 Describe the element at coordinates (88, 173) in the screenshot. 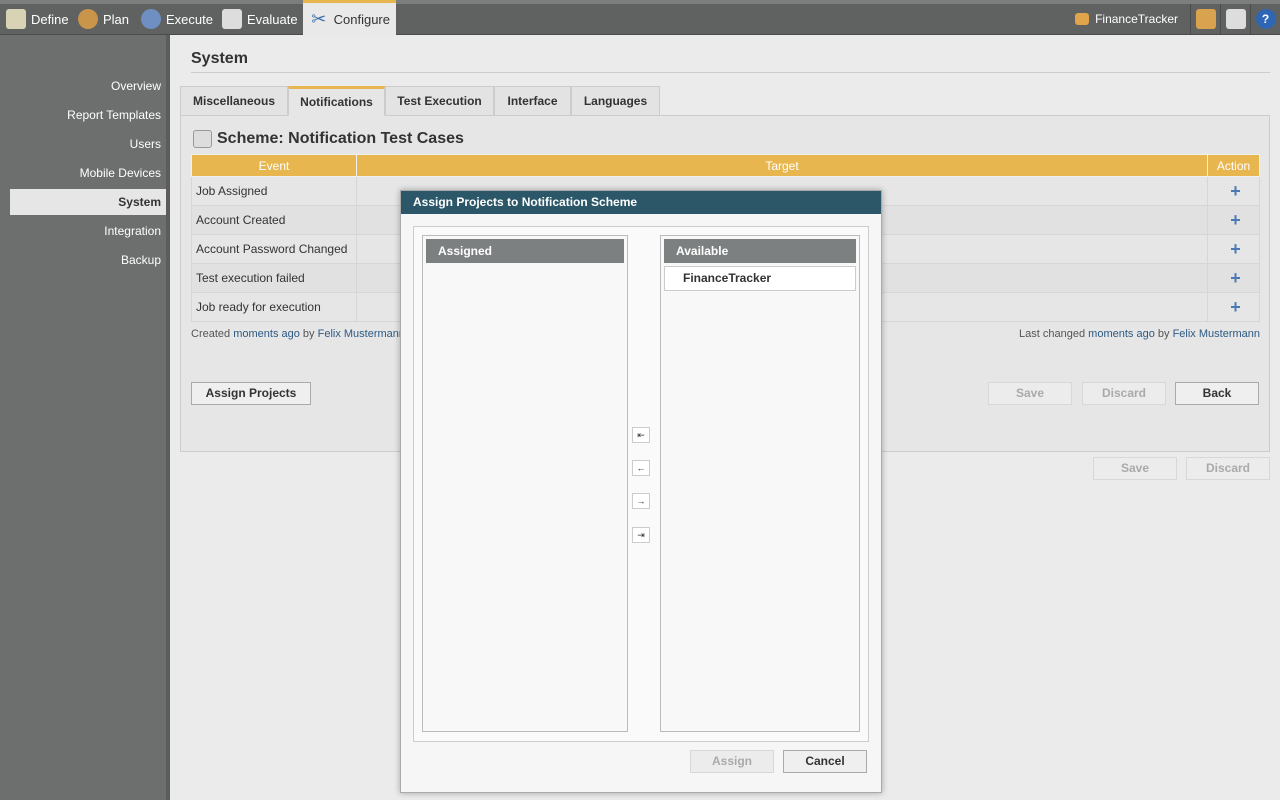

I see `sidebar-item-mobile-devices: Mobile Devices` at that location.